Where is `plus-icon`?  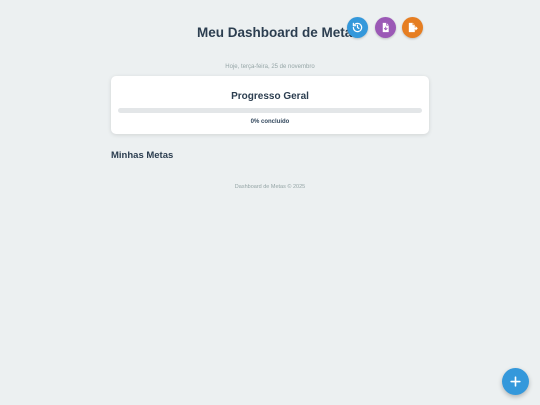
plus-icon is located at coordinates (515, 381).